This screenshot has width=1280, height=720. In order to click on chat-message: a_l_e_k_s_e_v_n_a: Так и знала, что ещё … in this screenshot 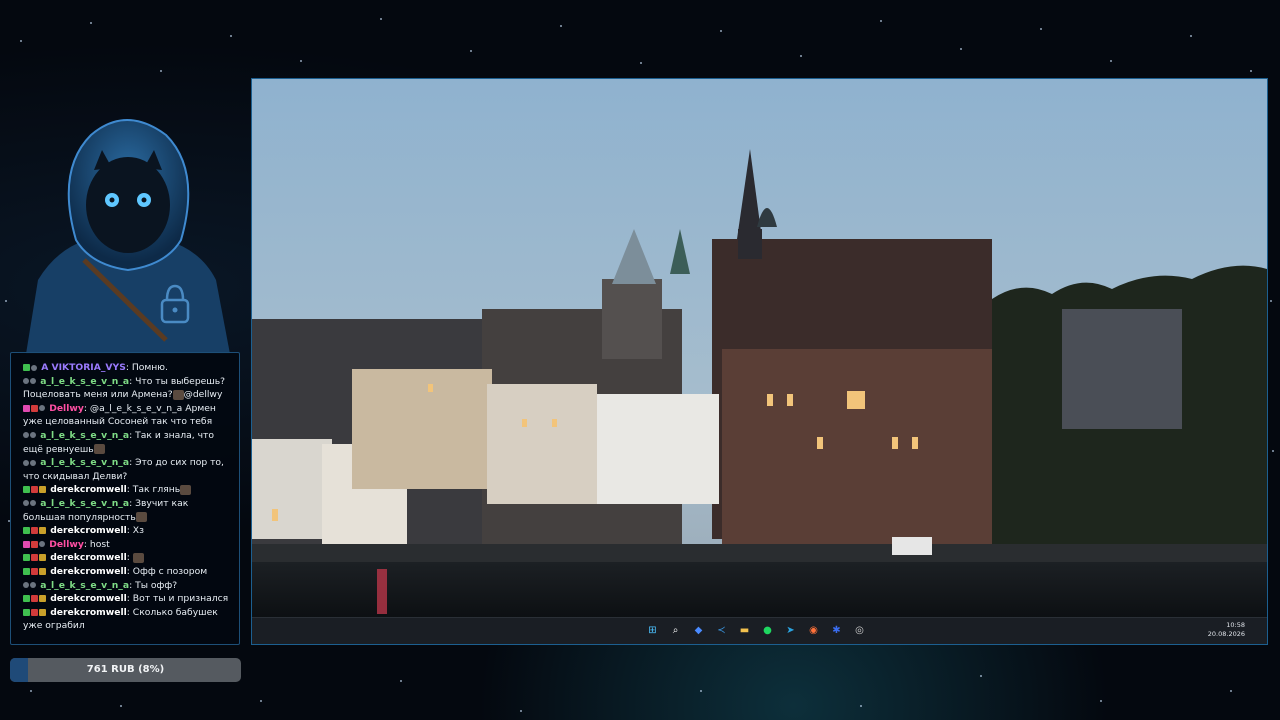, I will do `click(128, 442)`.